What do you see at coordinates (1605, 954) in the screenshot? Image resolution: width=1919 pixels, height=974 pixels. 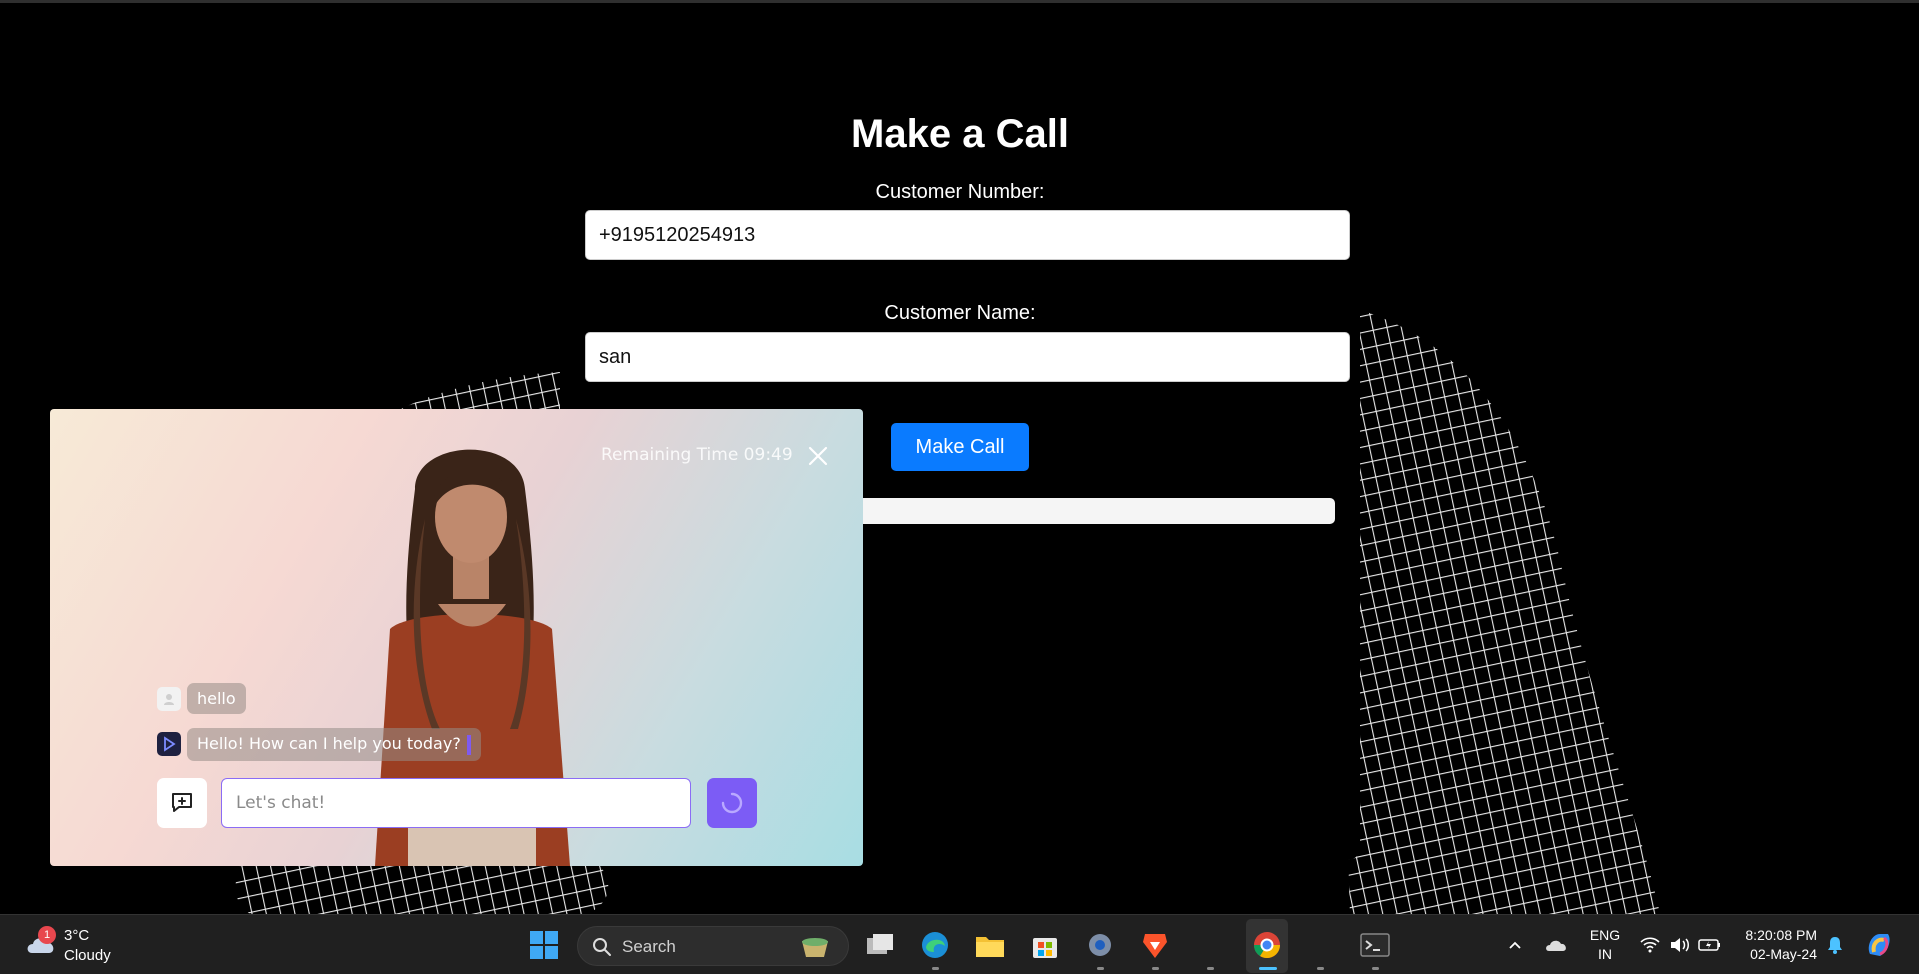 I see `language-region: IN` at bounding box center [1605, 954].